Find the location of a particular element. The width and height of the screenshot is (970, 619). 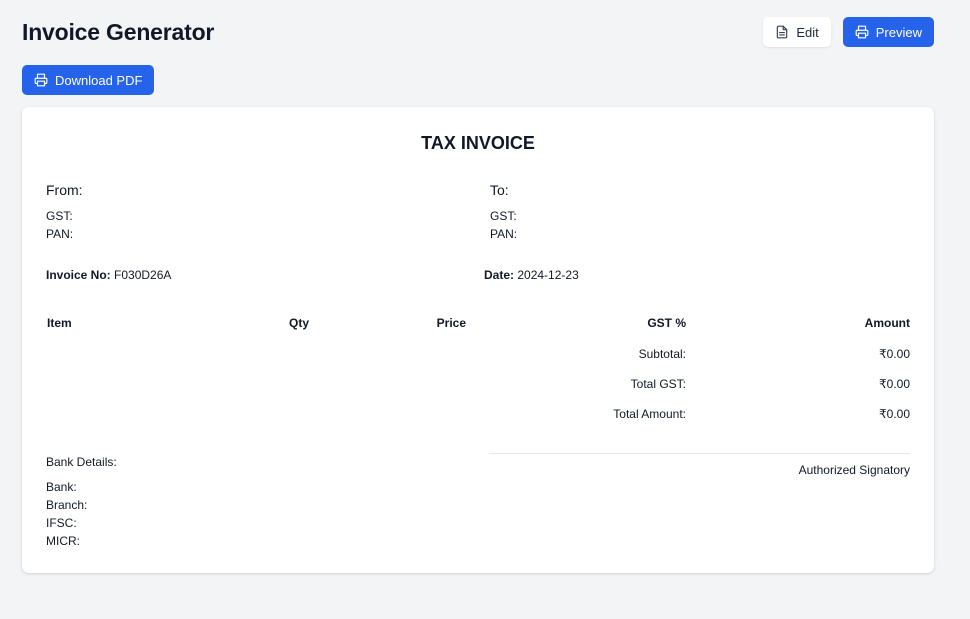

total-amount-row: Total Amount: ₹0.00 is located at coordinates (478, 415).